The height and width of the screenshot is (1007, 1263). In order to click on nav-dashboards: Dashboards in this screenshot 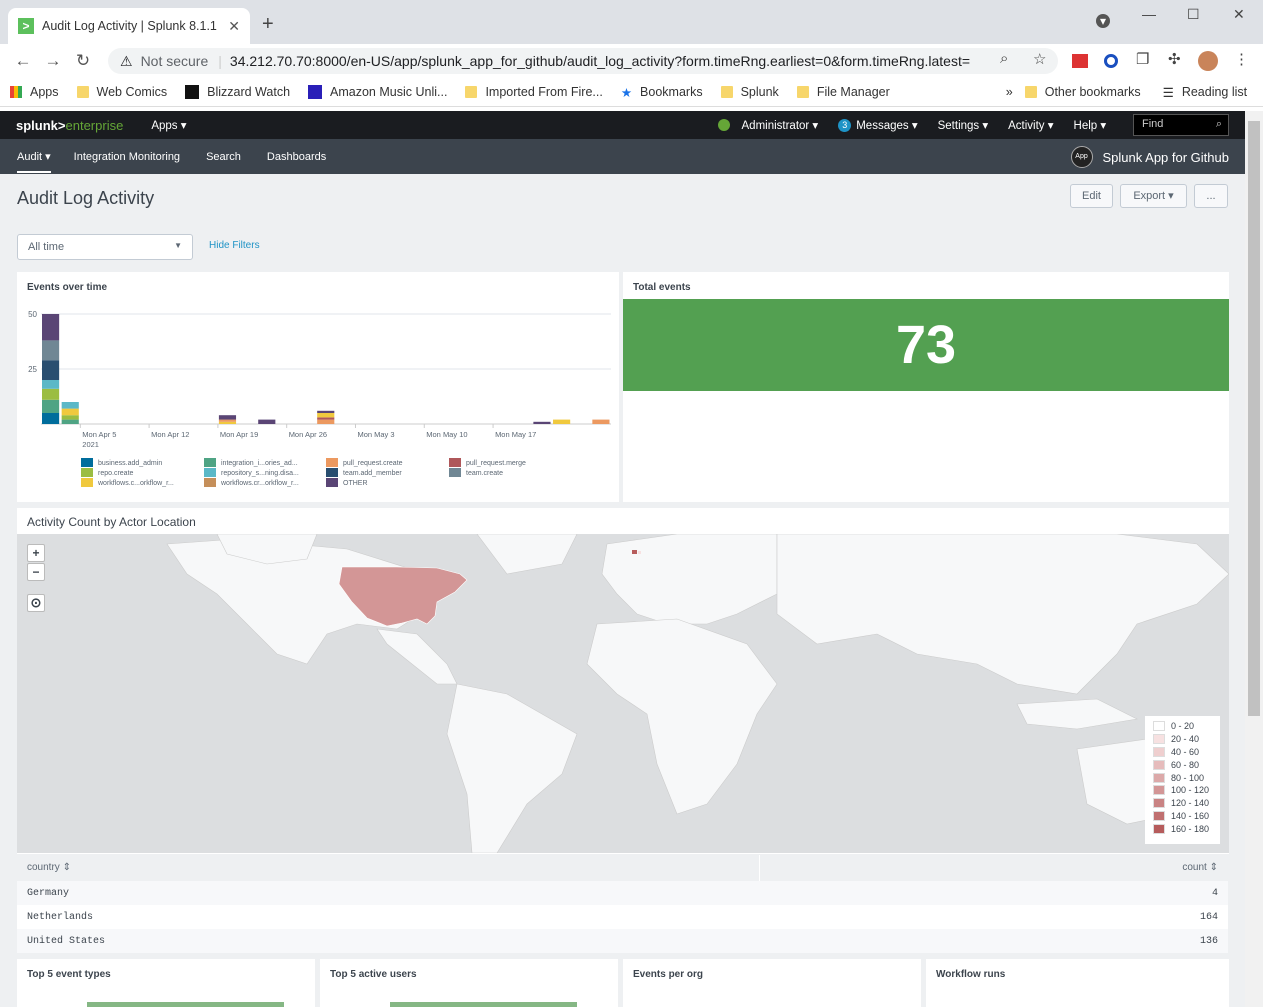, I will do `click(296, 157)`.